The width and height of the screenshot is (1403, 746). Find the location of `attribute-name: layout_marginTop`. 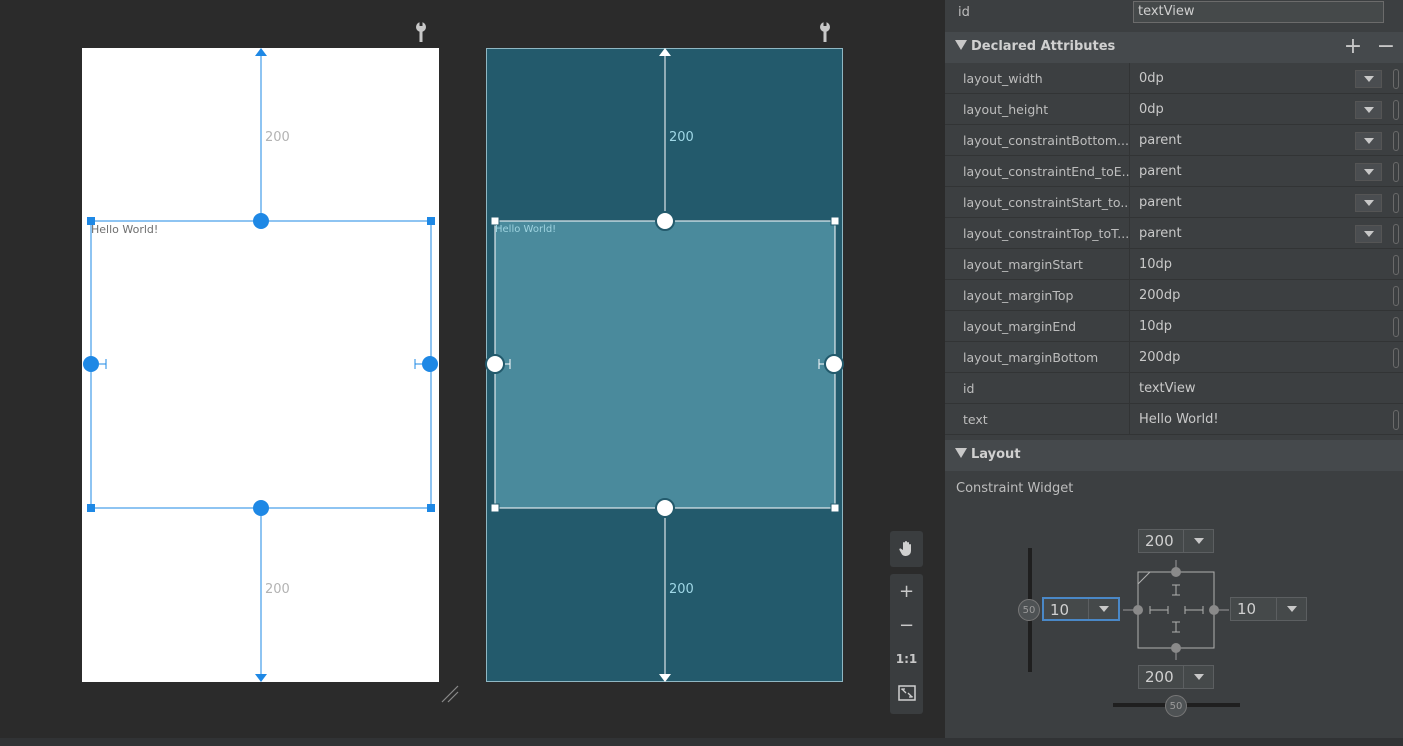

attribute-name: layout_marginTop is located at coordinates (1018, 295).